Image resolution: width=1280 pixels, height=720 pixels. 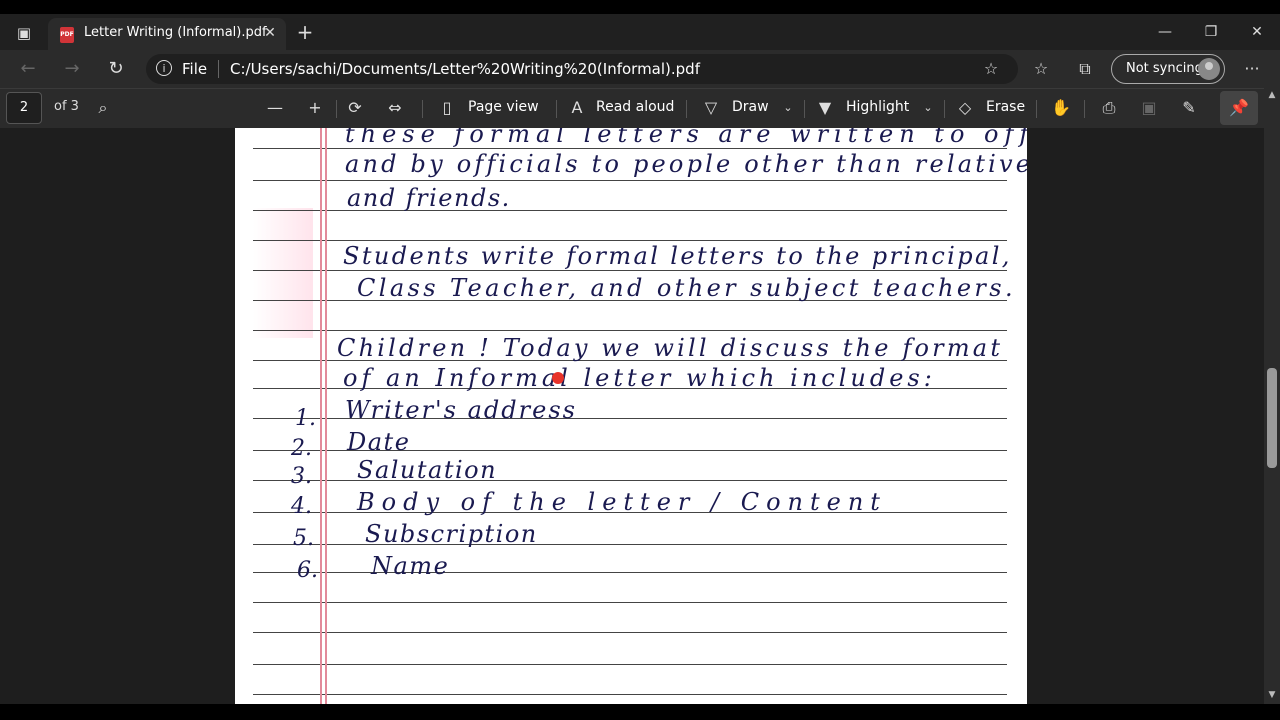 I want to click on zoom-in-icon: +, so click(x=315, y=108).